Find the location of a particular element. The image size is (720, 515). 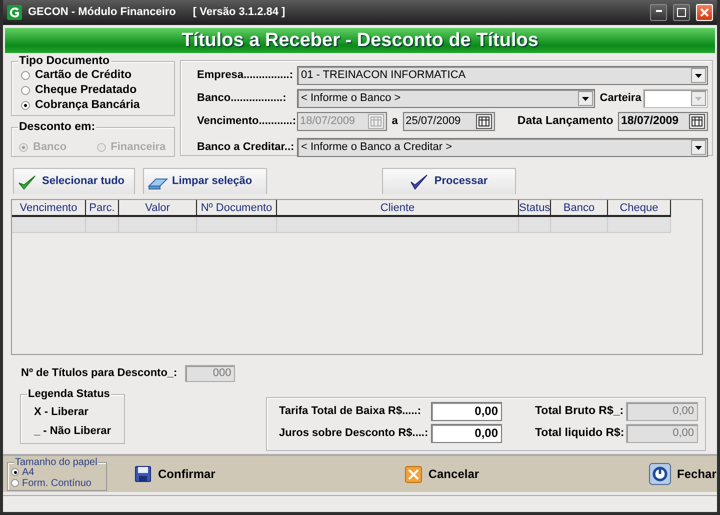

maximize-button is located at coordinates (681, 12).